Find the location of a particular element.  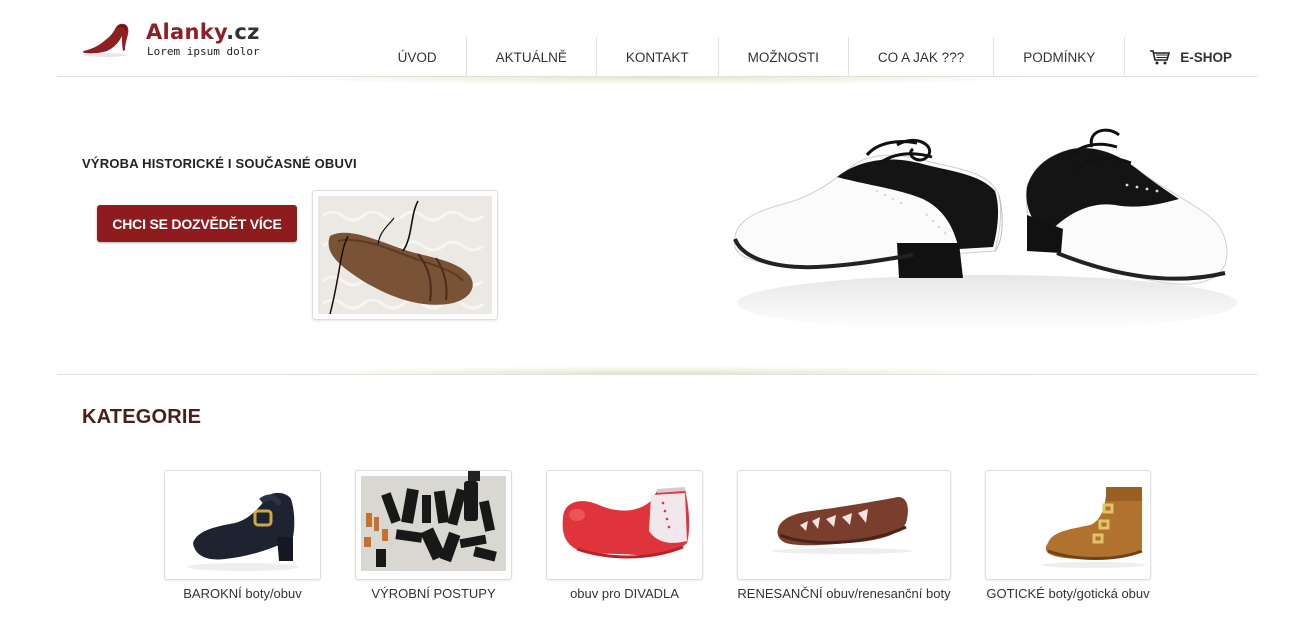

category-label: obuv pro DIVADLA is located at coordinates (624, 593).